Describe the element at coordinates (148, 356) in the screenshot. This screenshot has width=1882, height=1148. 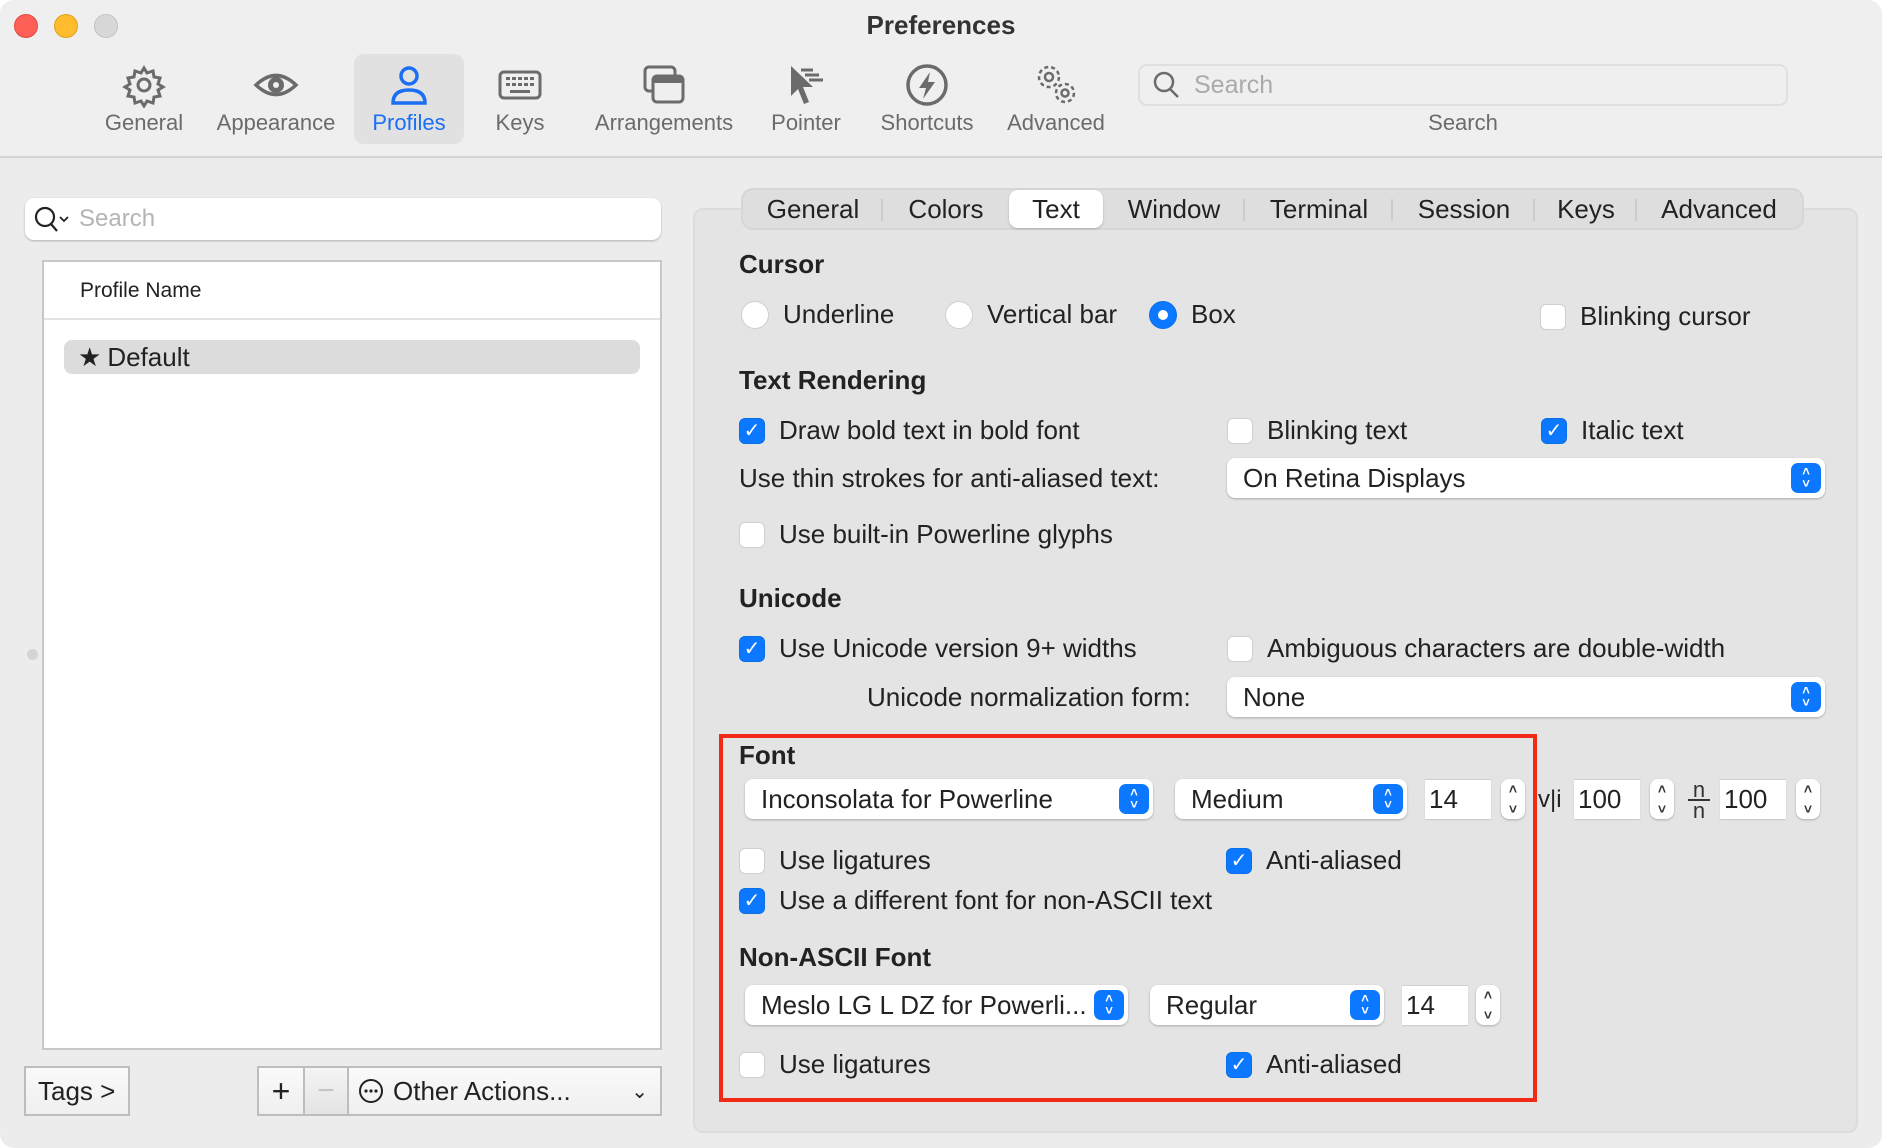
I see `profile-name: Default` at that location.